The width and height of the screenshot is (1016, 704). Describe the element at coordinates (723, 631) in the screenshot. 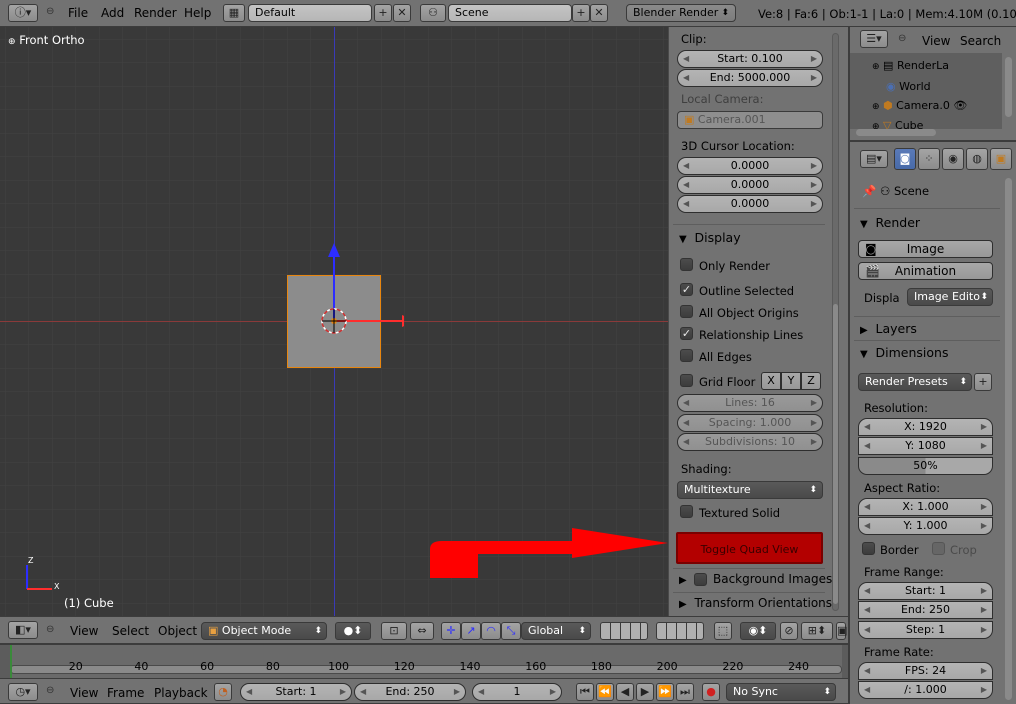

I see `lock-camera-icon: ⬚` at that location.